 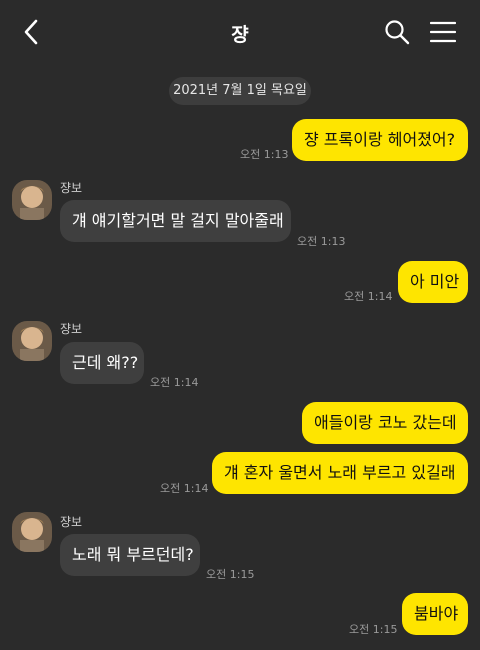 I want to click on their-message-bubble: 근데 왜??, so click(x=102, y=363).